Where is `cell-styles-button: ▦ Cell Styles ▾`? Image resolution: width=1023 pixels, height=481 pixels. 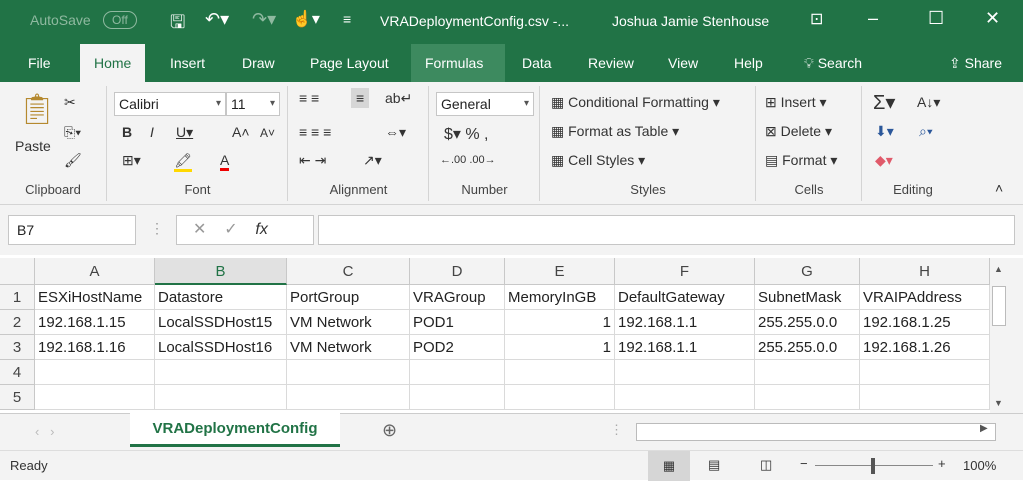 cell-styles-button: ▦ Cell Styles ▾ is located at coordinates (598, 160).